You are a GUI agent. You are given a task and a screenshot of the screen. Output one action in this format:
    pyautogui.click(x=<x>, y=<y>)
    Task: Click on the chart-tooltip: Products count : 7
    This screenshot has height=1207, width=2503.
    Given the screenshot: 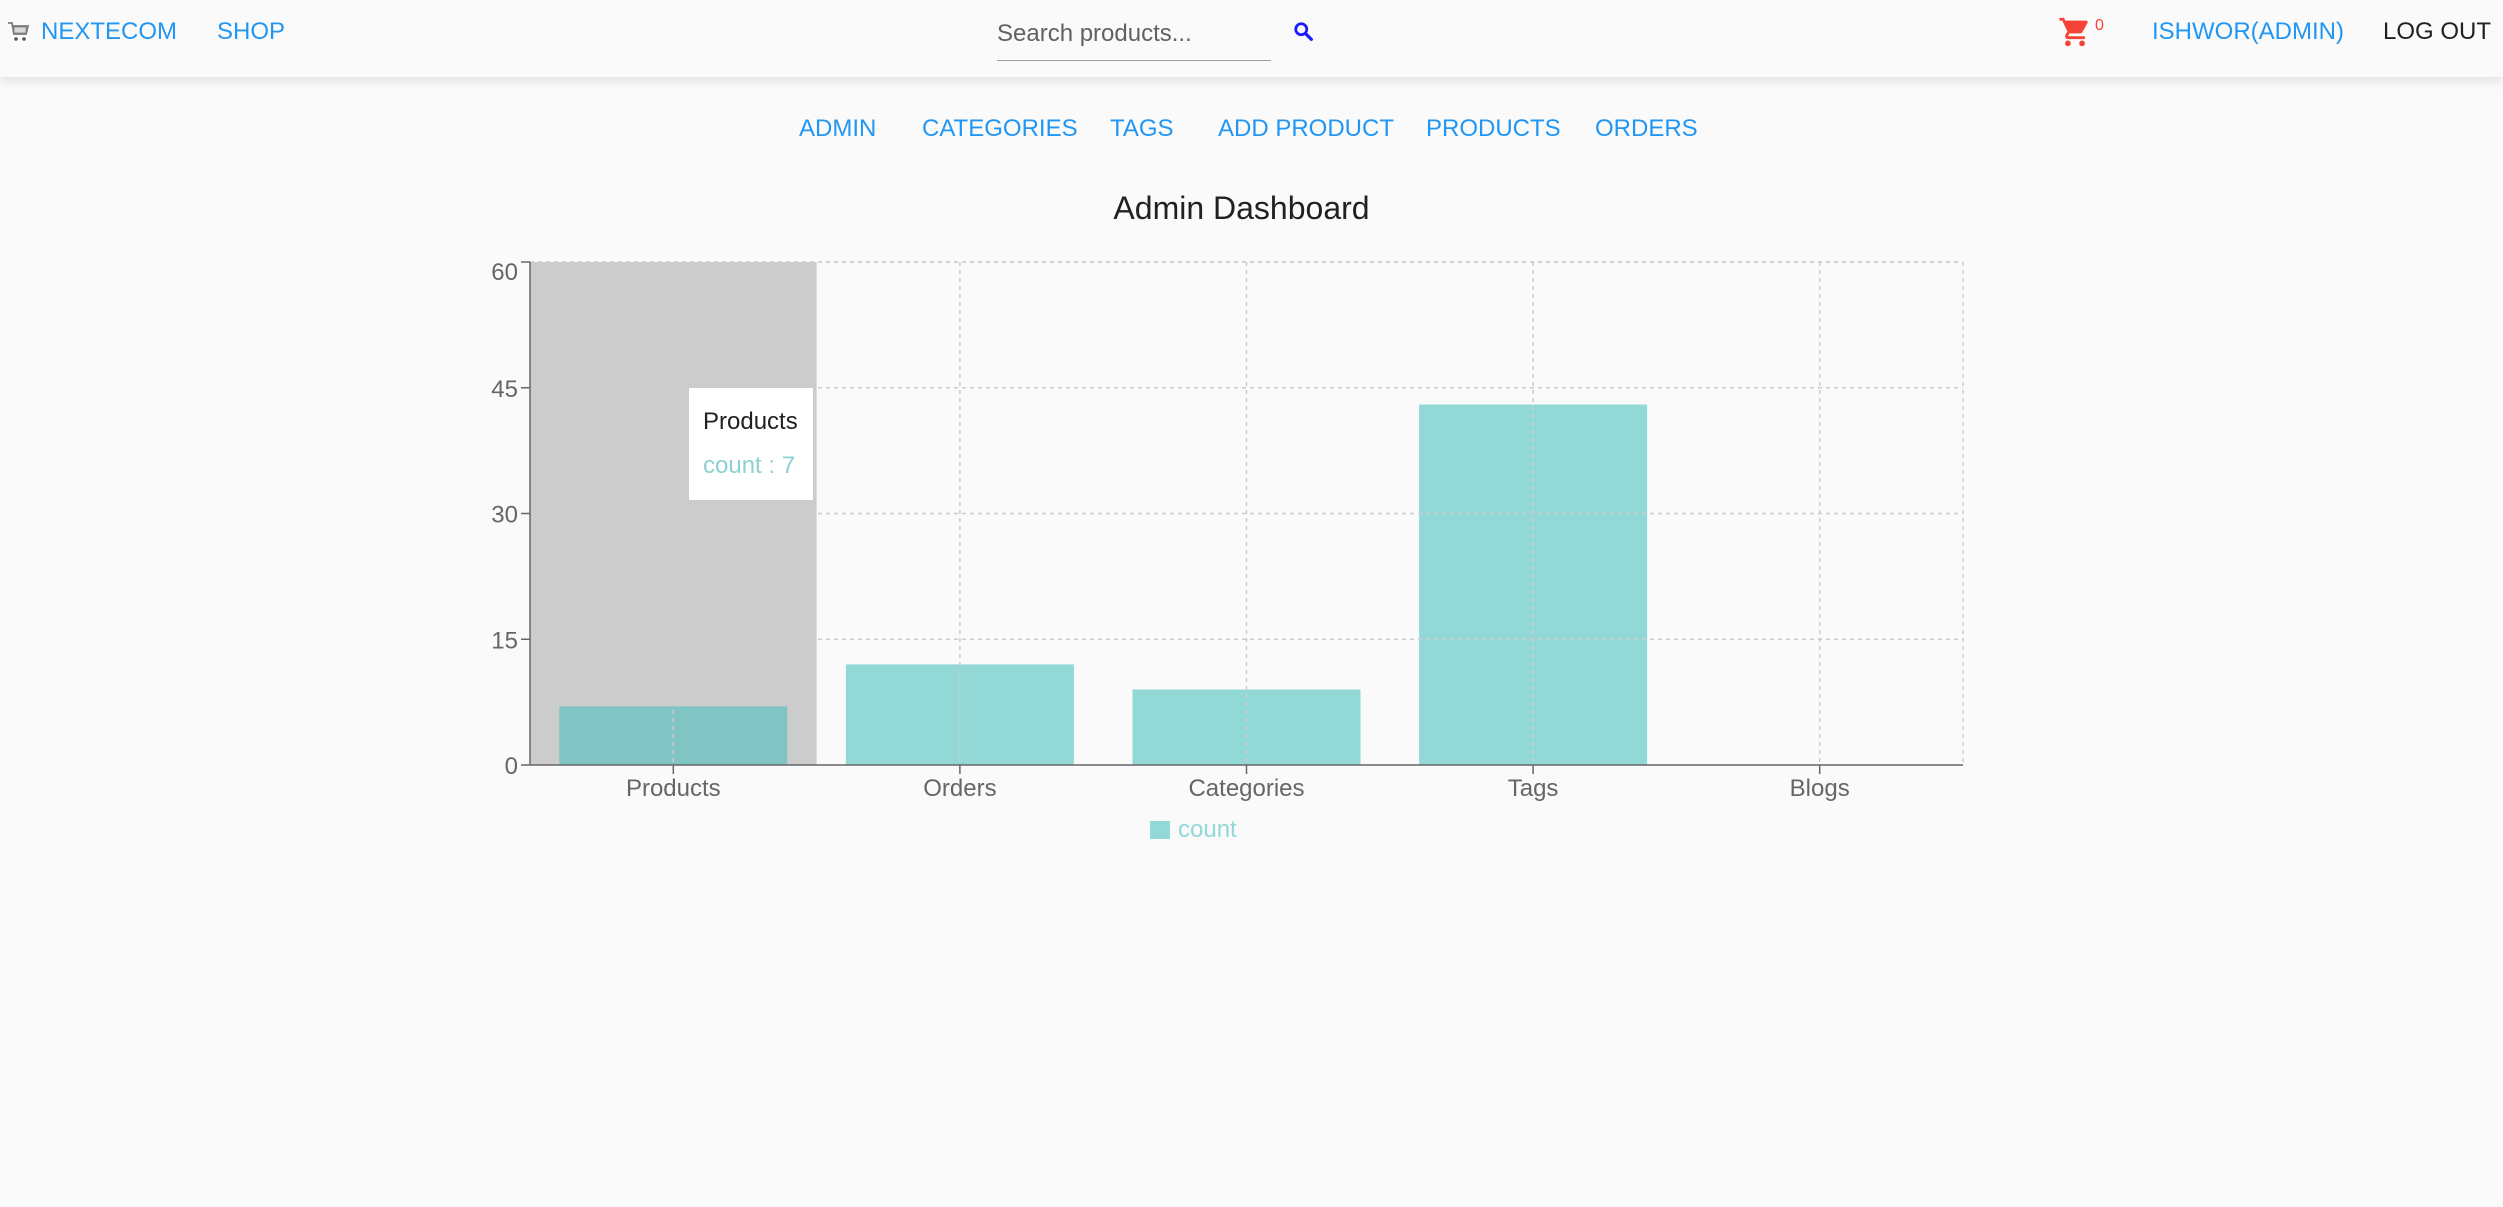 What is the action you would take?
    pyautogui.click(x=751, y=444)
    